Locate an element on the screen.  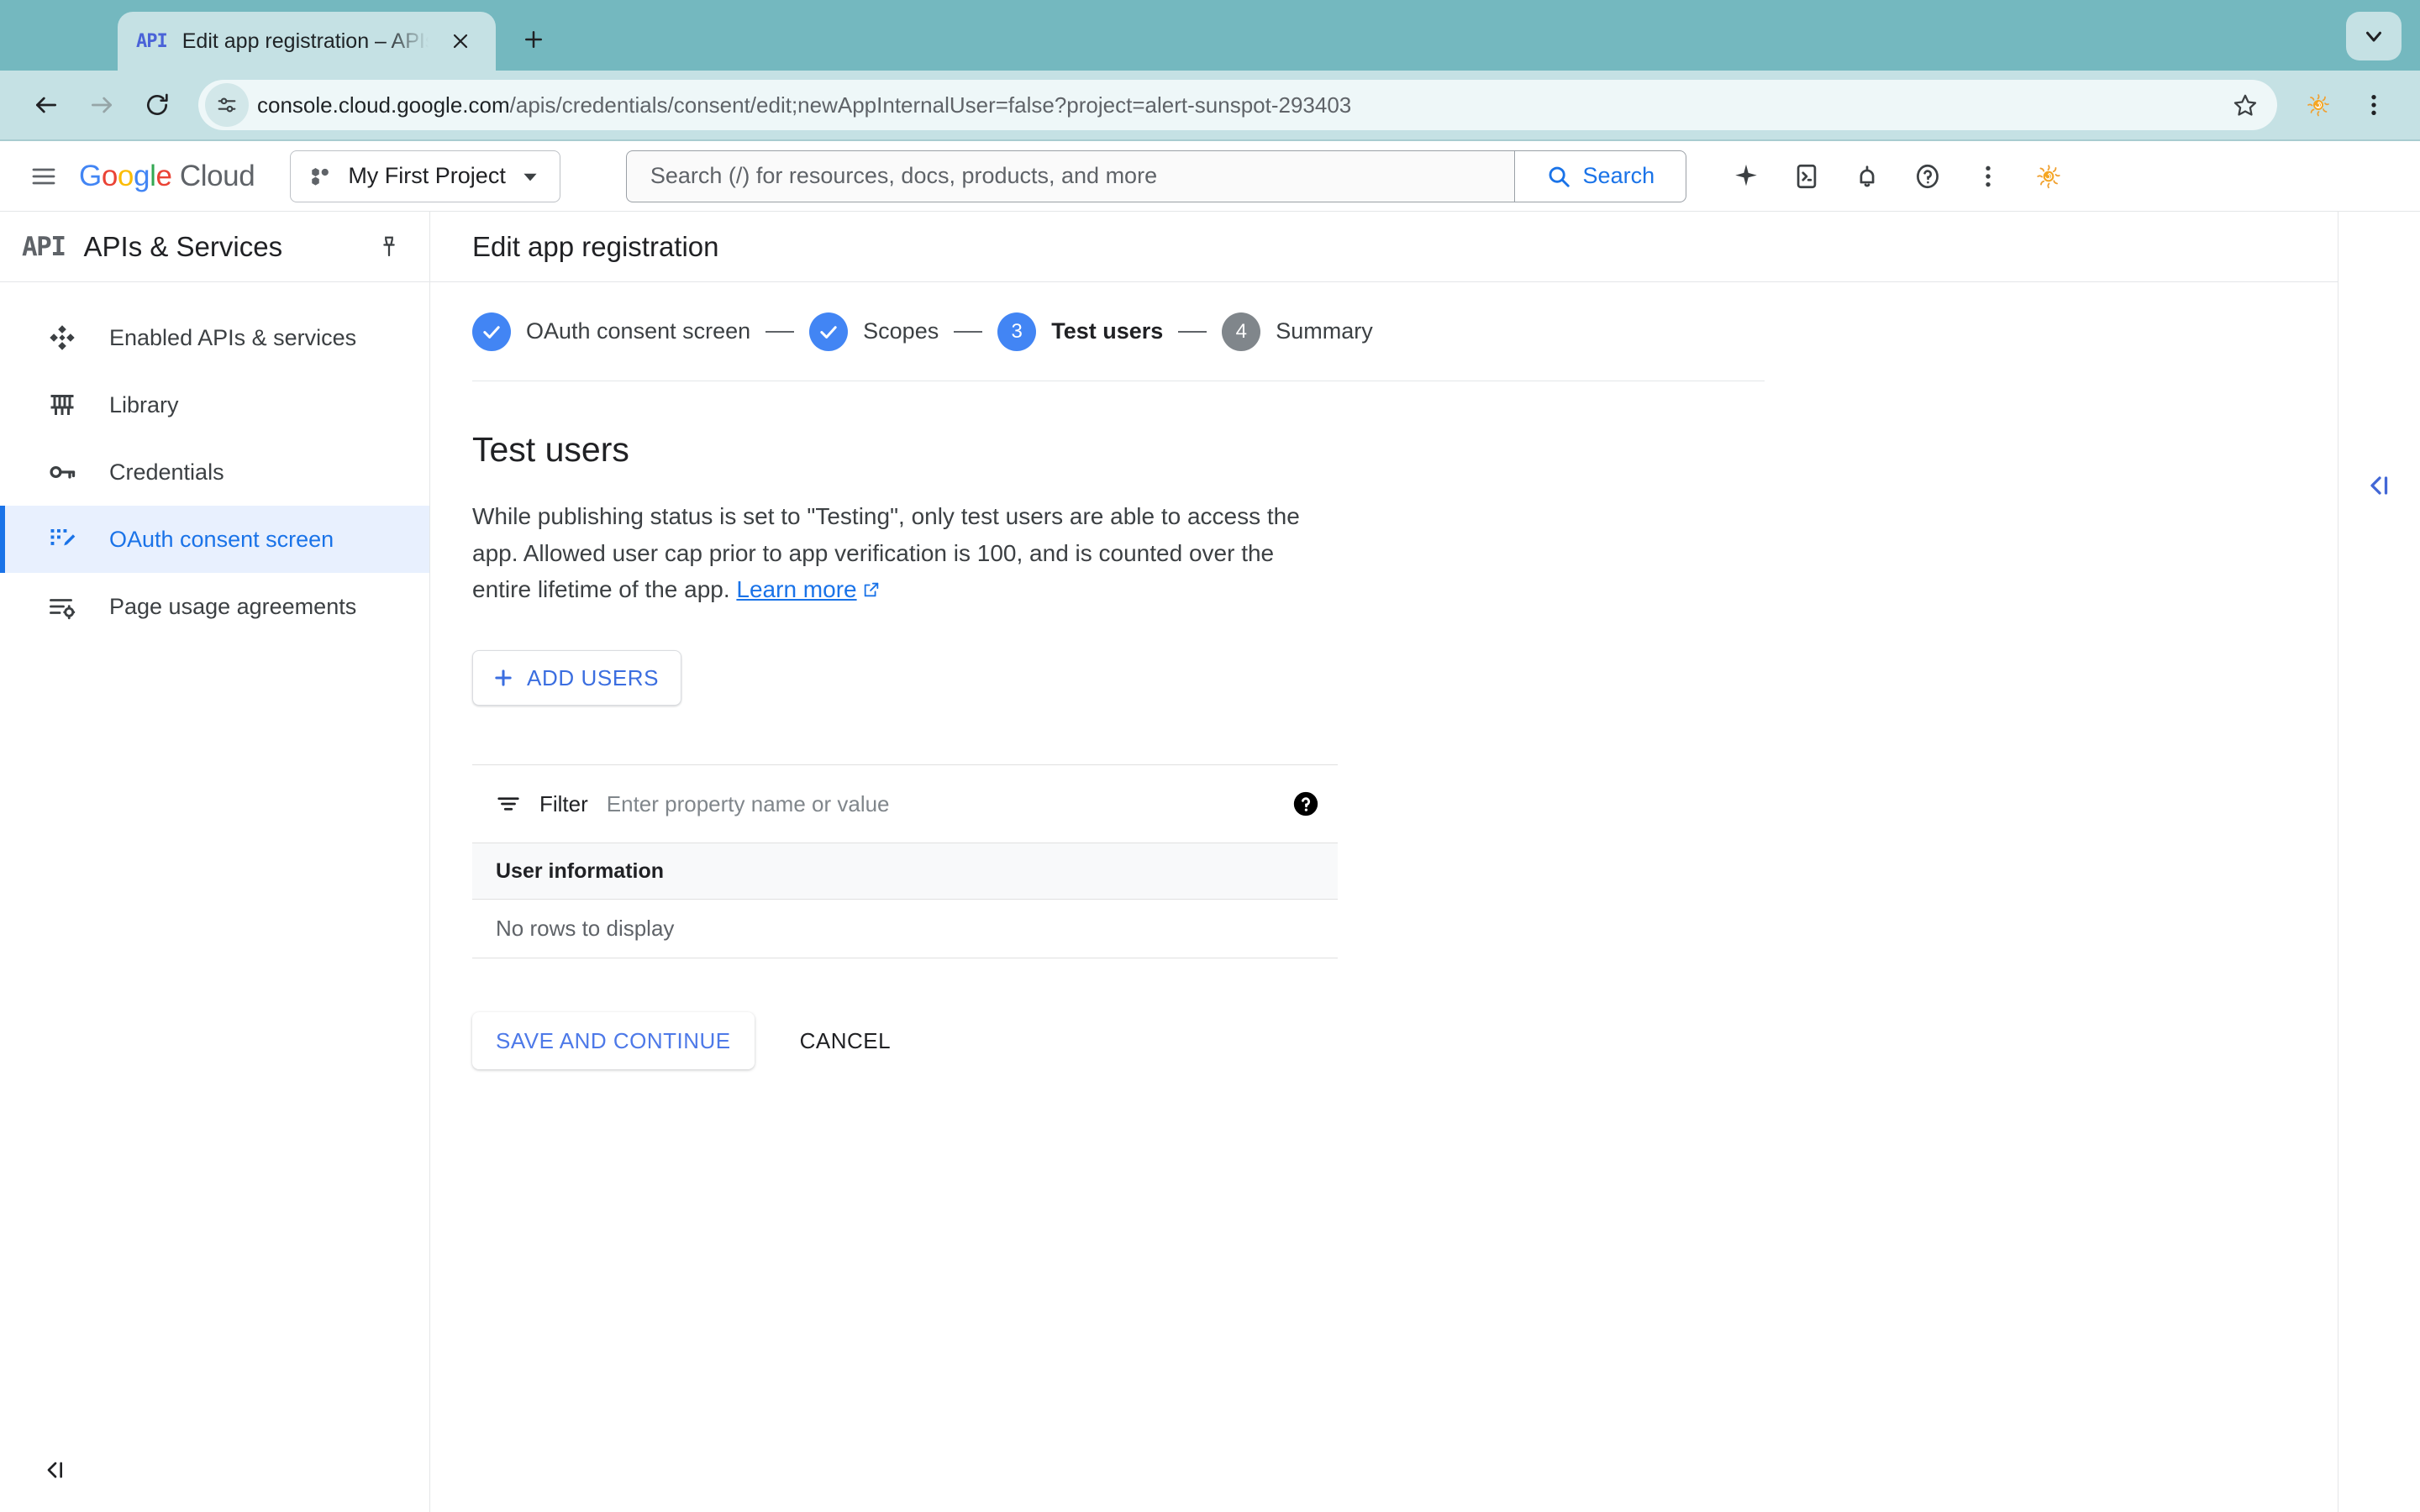
collapse-right-panel-icon is located at coordinates (2378, 485).